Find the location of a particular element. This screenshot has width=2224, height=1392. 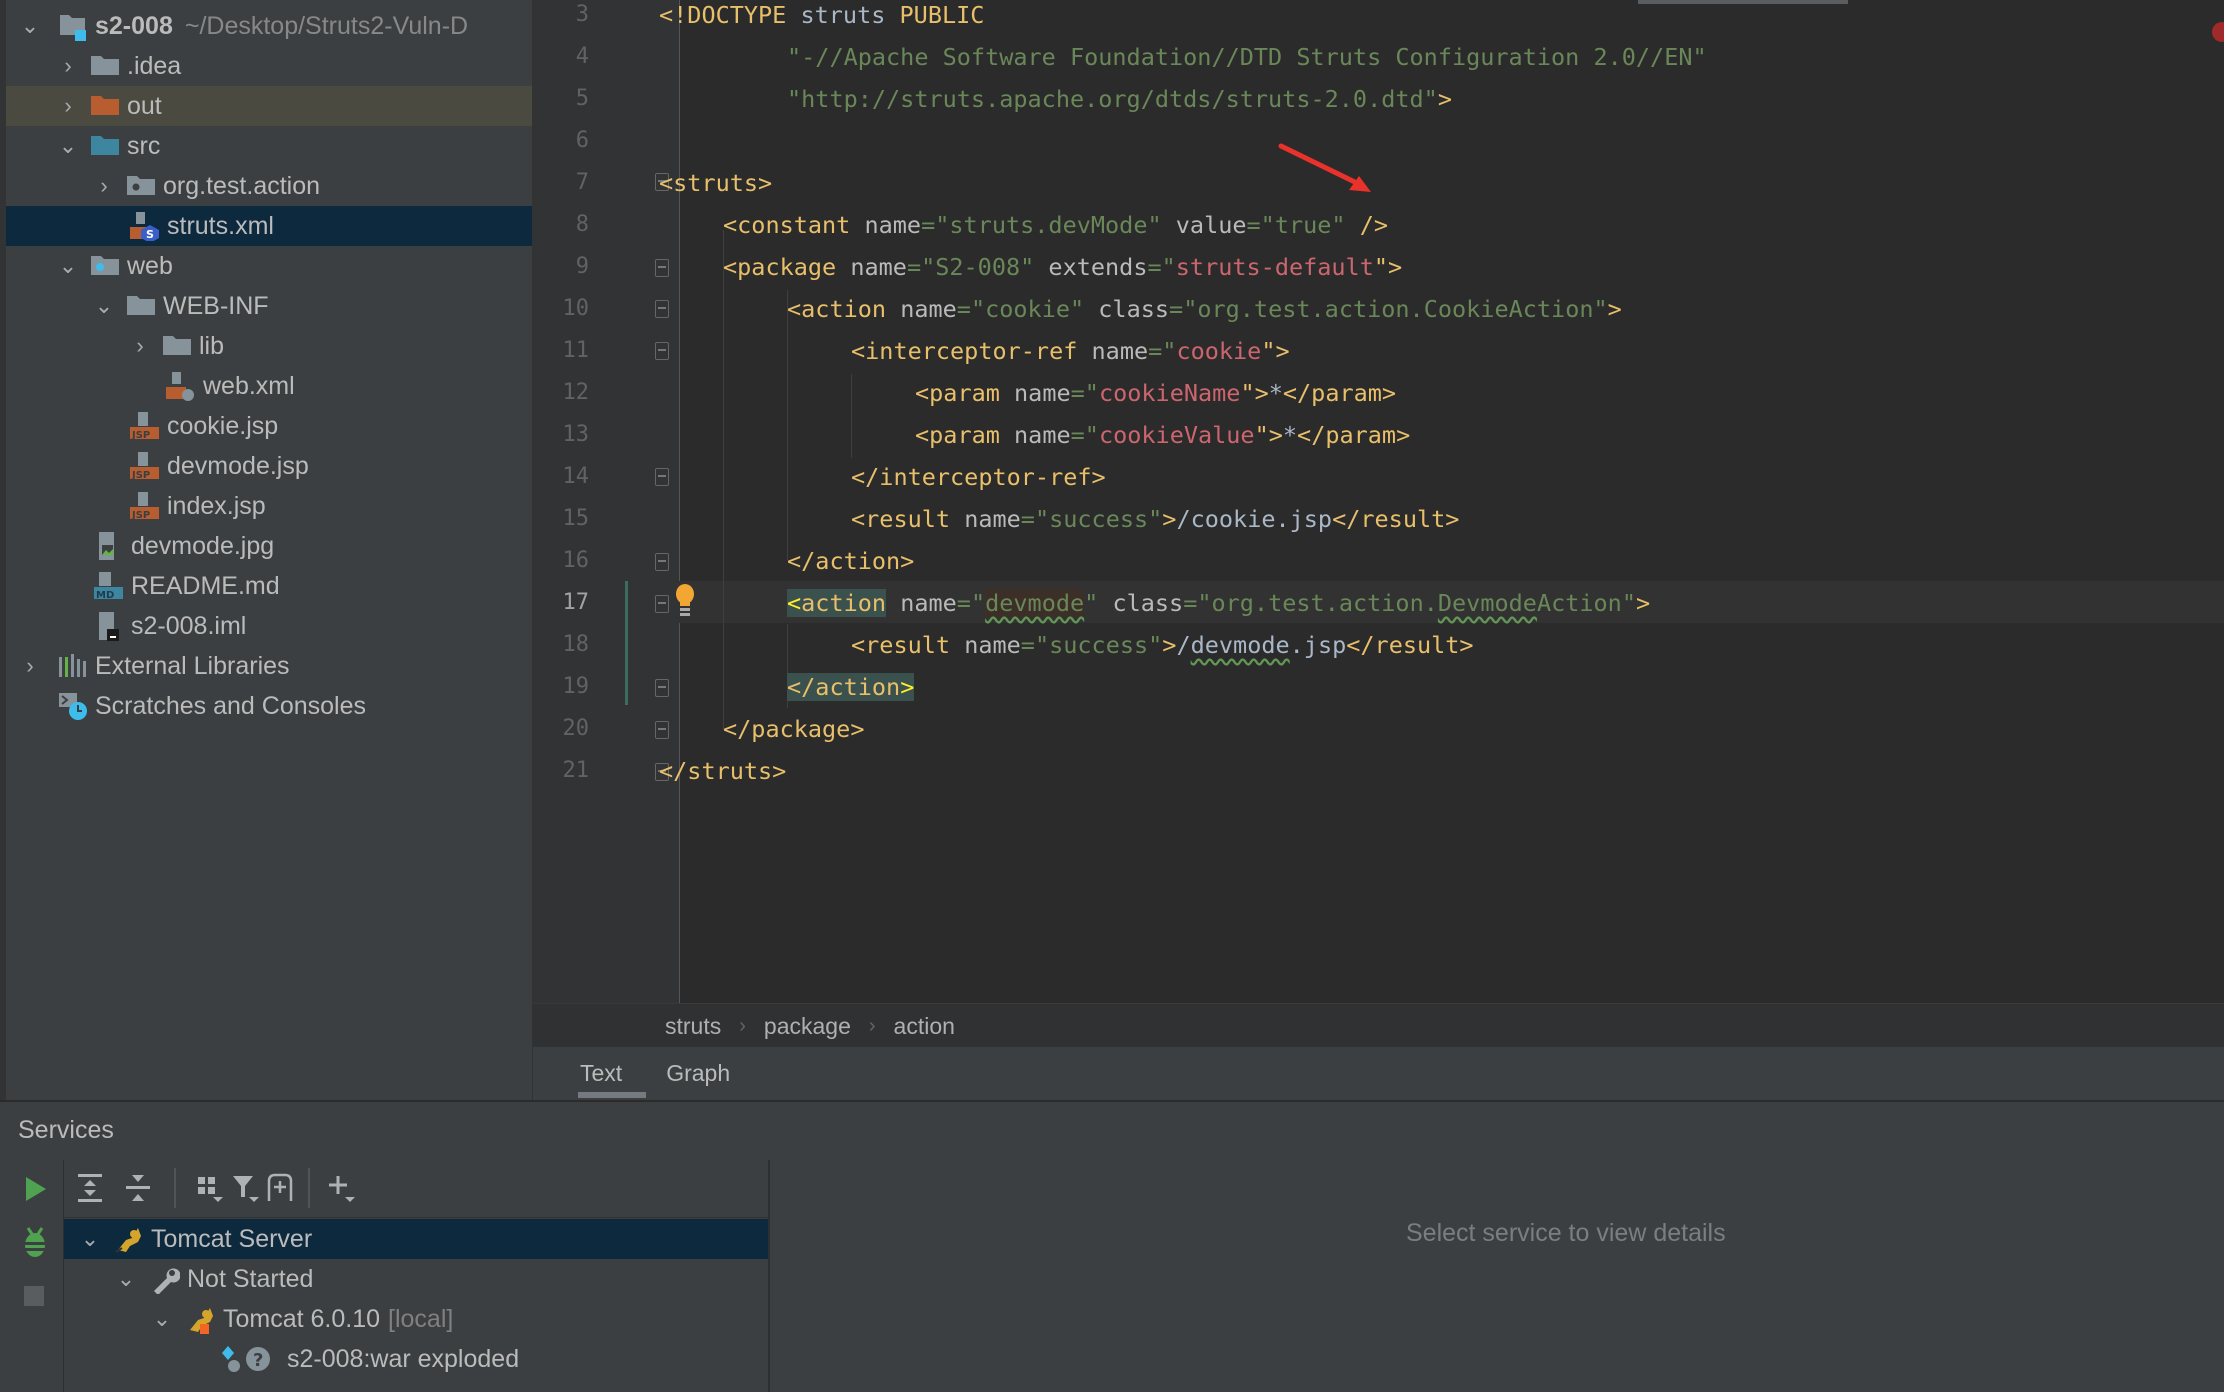

tree-item-web-xml: web.xml is located at coordinates (269, 386).